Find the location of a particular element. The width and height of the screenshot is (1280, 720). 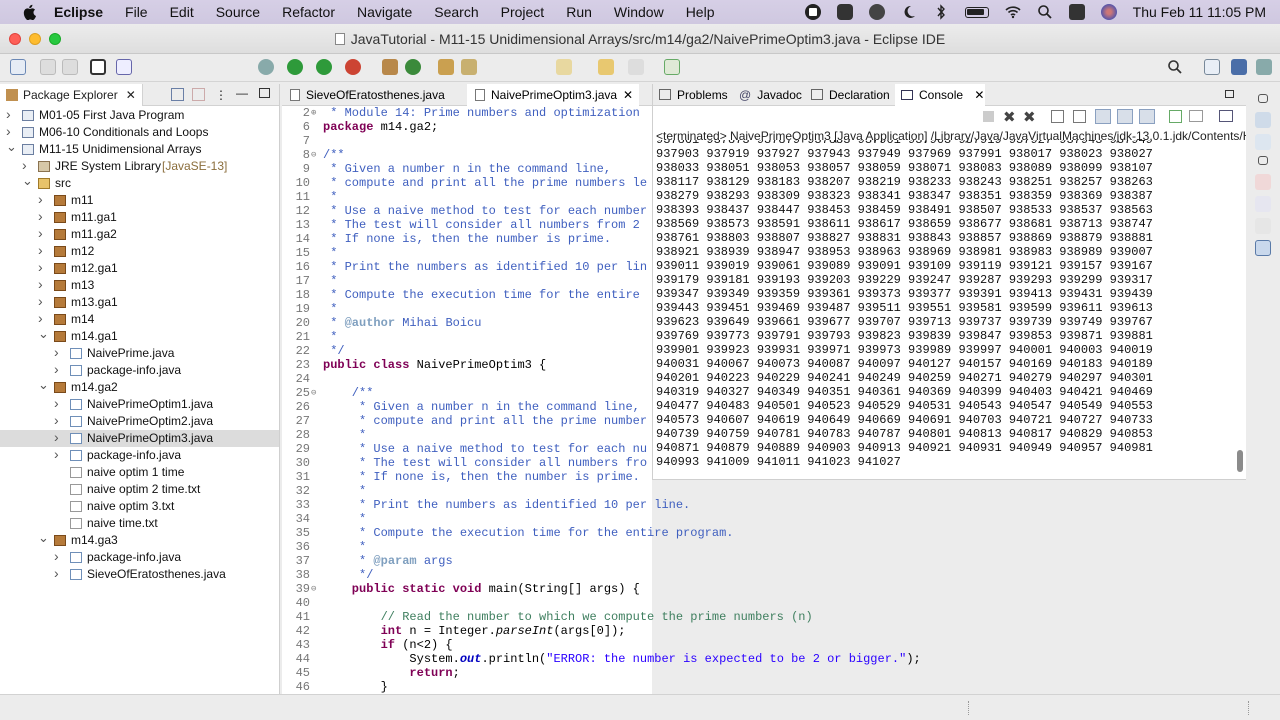

bluetooth-icon is located at coordinates (941, 12).